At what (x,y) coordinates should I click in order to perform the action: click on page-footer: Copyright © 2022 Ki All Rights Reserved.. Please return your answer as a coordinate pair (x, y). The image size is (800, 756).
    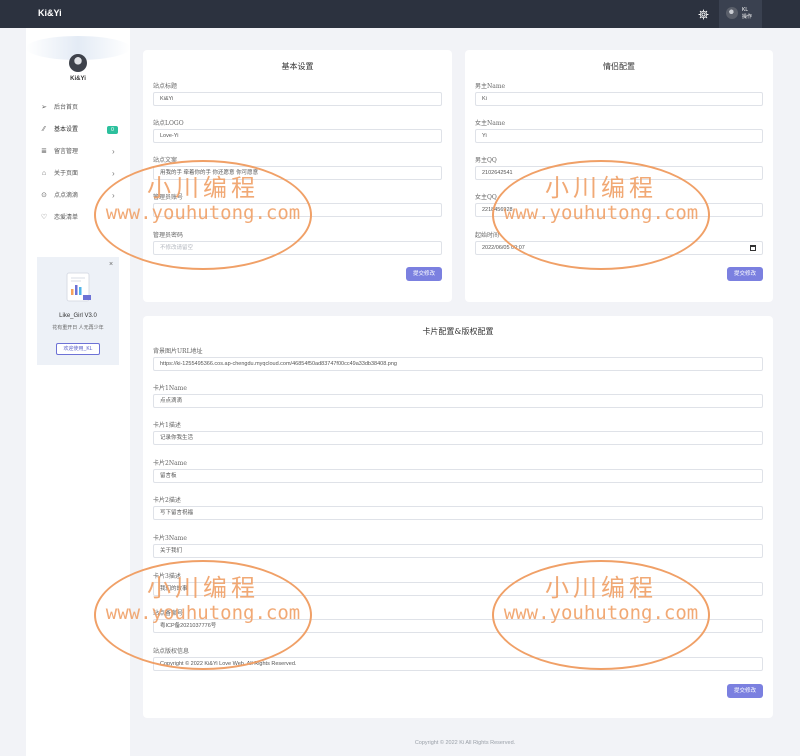
    Looking at the image, I should click on (465, 743).